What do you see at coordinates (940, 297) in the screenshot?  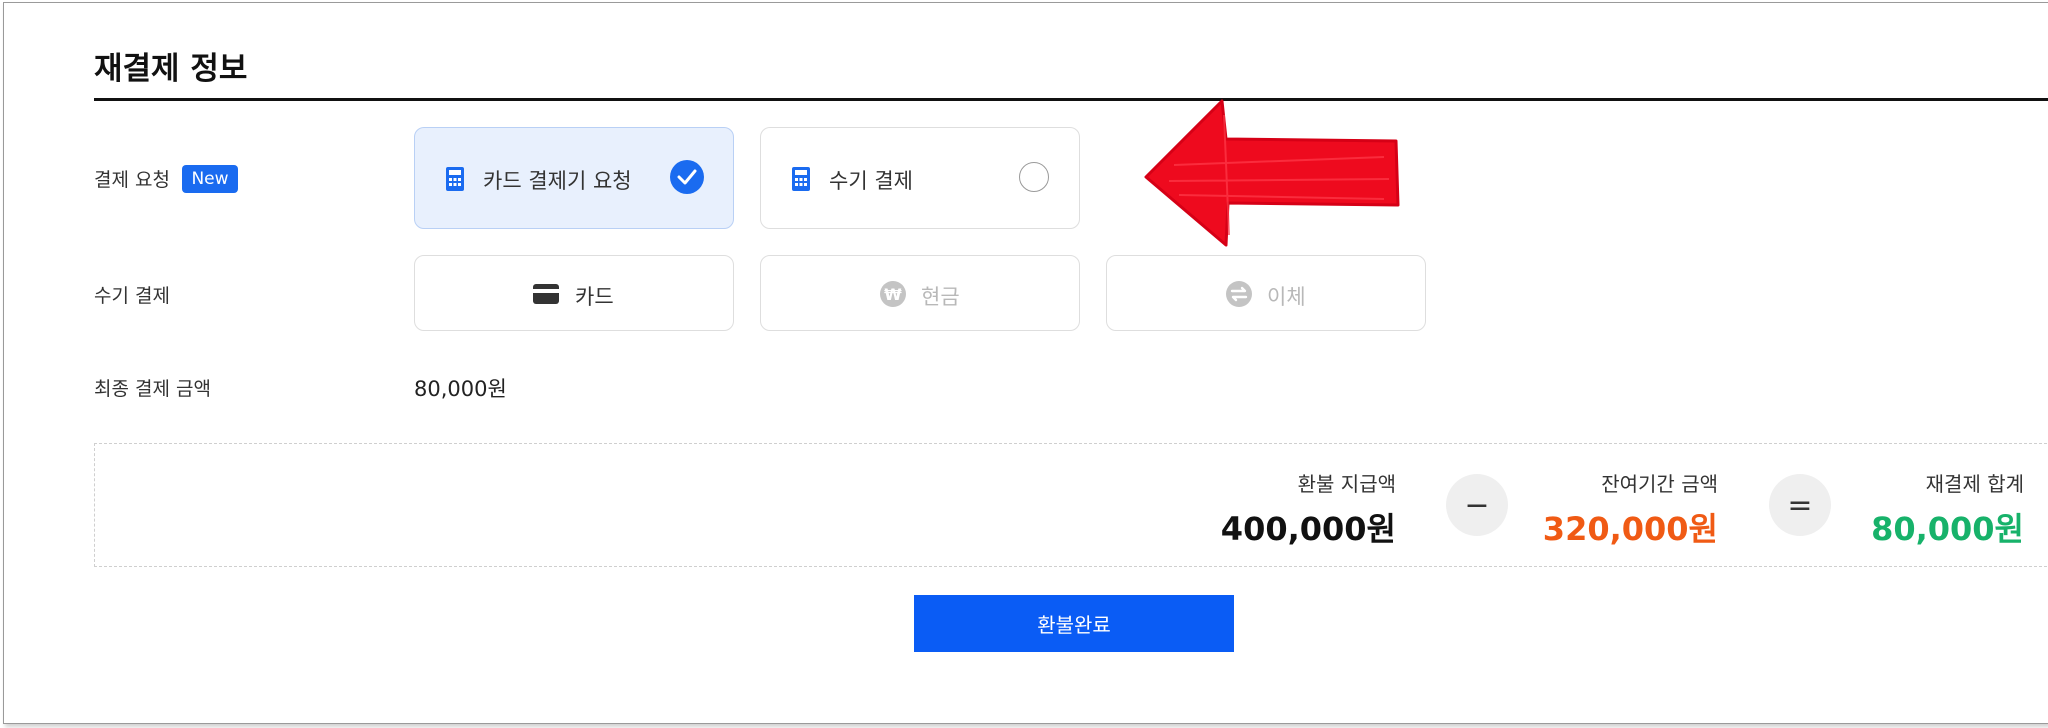 I see `option-label: 현금` at bounding box center [940, 297].